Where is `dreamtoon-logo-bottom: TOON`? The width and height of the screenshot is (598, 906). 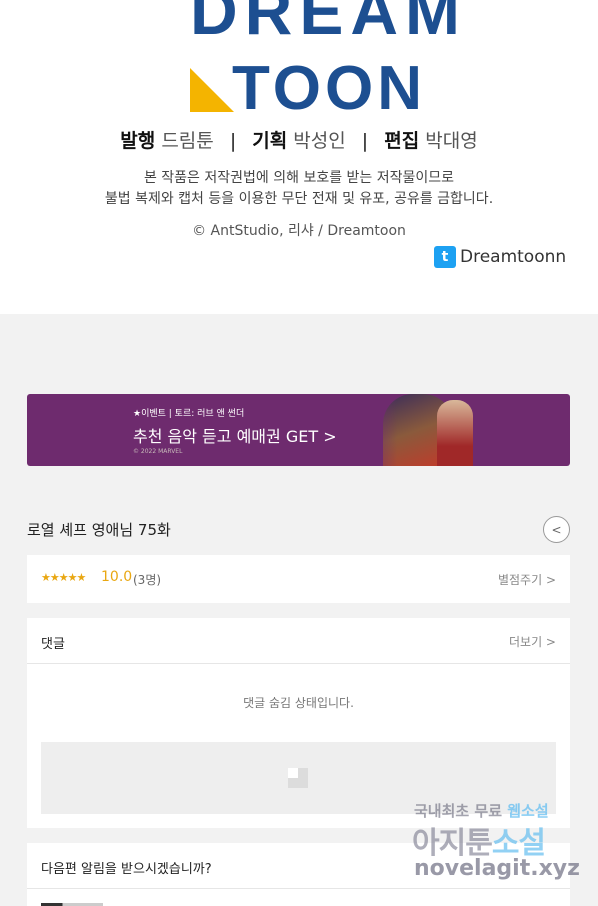 dreamtoon-logo-bottom: TOON is located at coordinates (329, 88).